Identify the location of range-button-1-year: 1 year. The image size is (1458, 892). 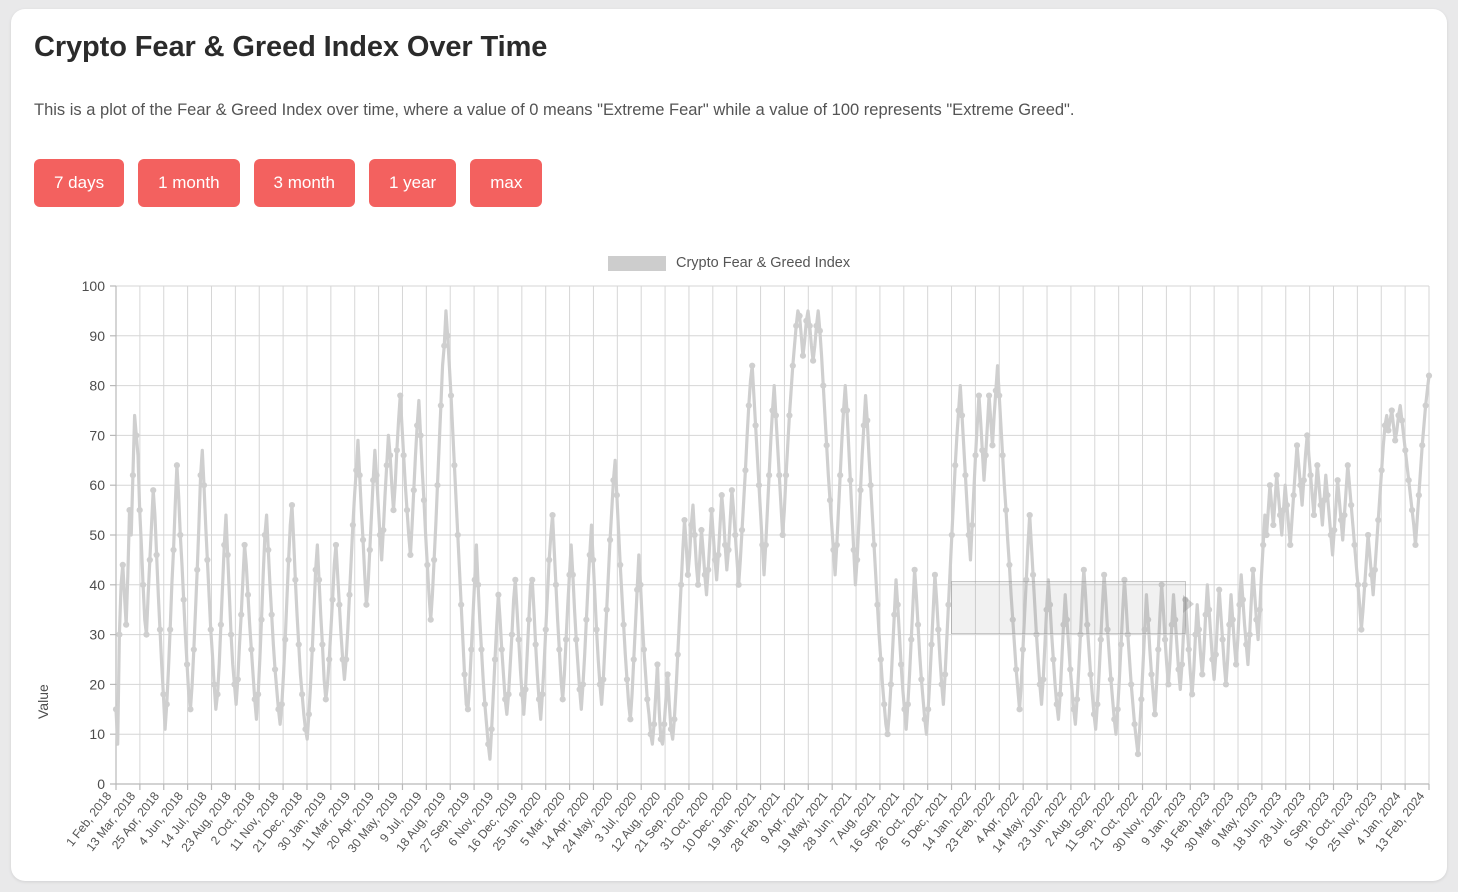
(412, 183).